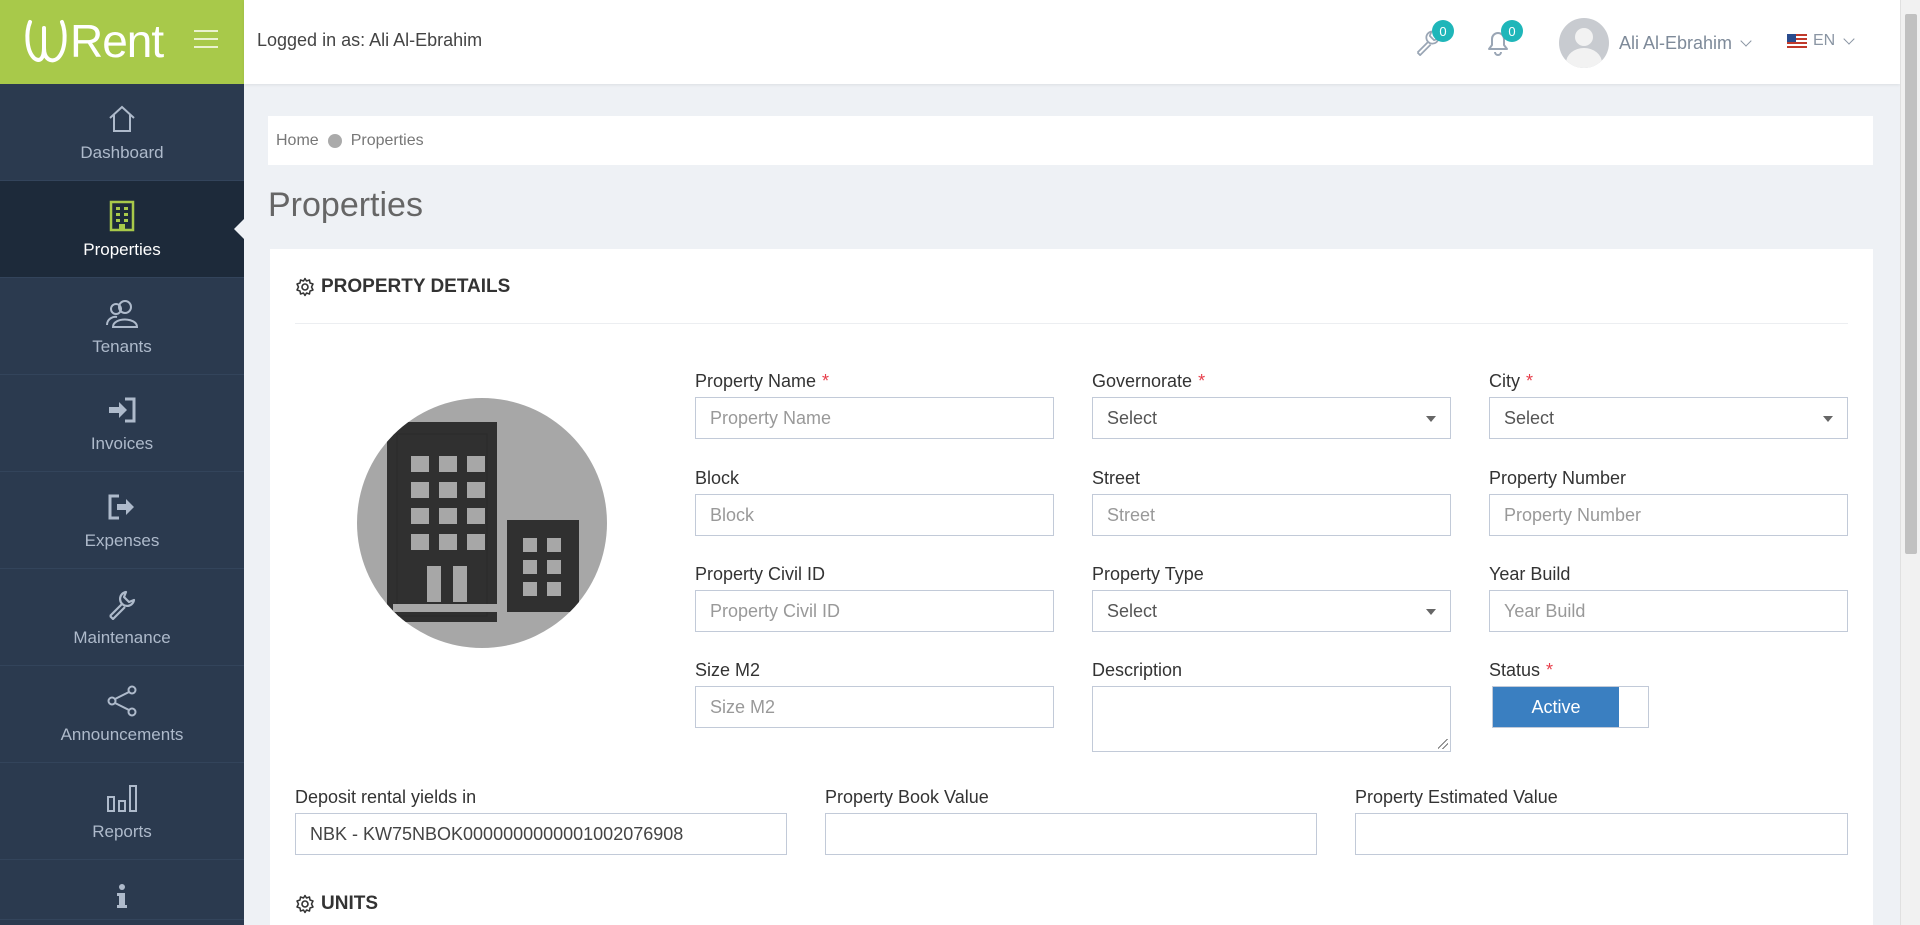 The width and height of the screenshot is (1920, 925). I want to click on status-field: Status * Active, so click(1668, 694).